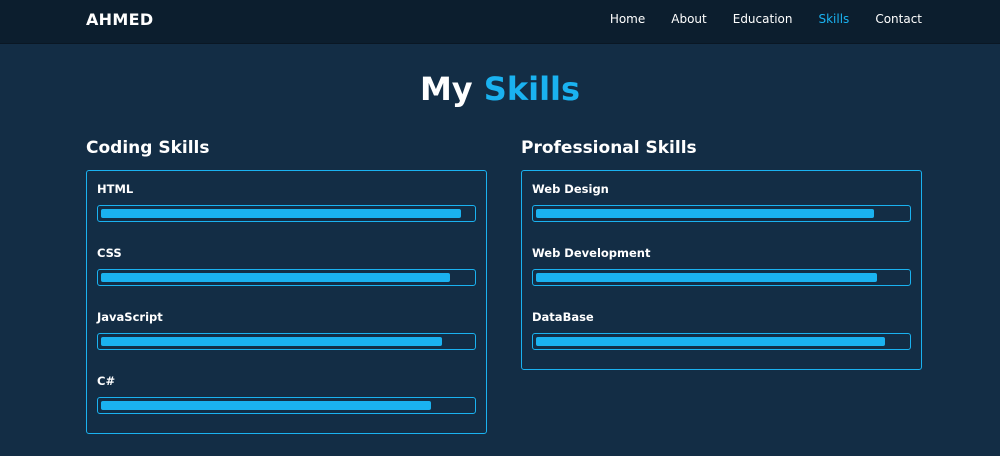 The height and width of the screenshot is (456, 1000). Describe the element at coordinates (286, 266) in the screenshot. I see `skill-item: CSS` at that location.